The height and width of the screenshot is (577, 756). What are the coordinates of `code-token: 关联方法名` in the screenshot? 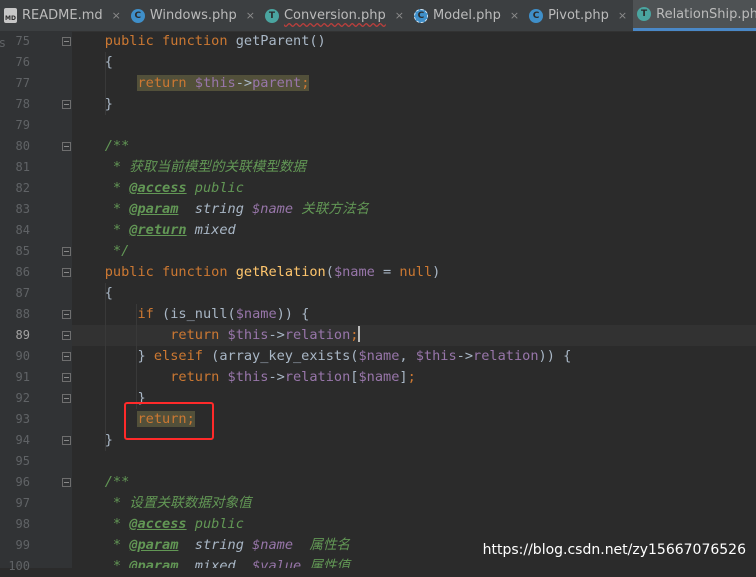 It's located at (331, 209).